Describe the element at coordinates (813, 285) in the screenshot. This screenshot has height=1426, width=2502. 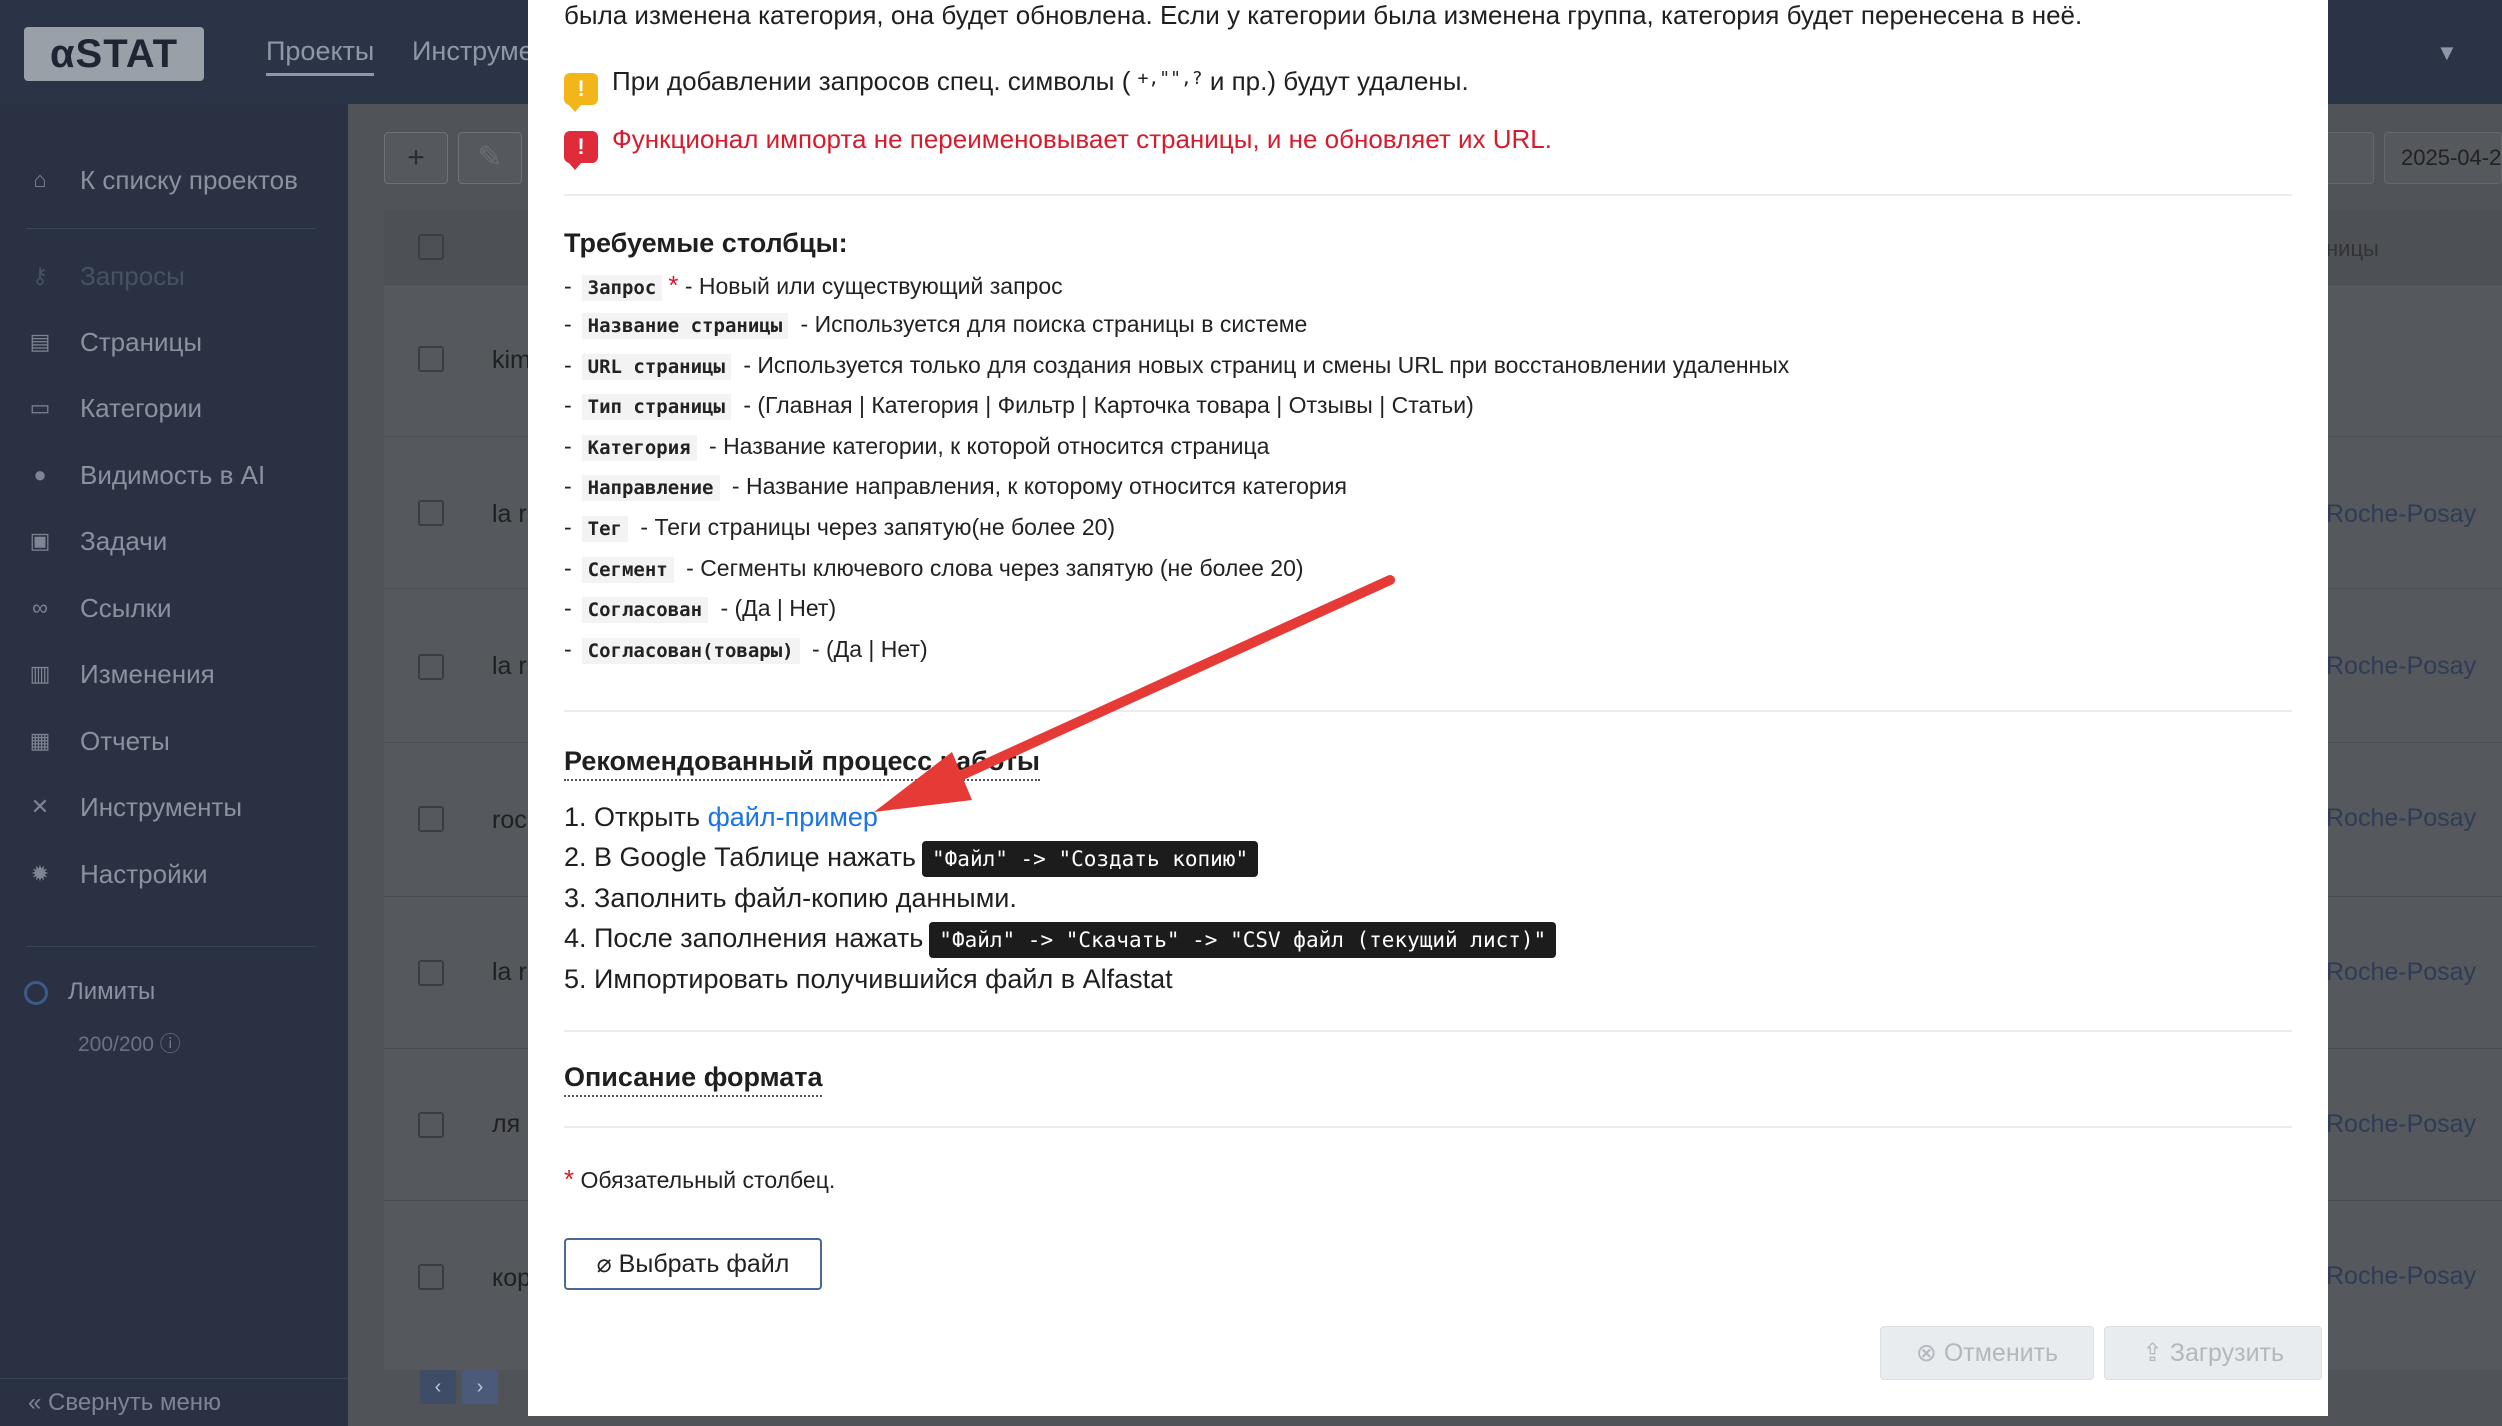
I see `column-item-query: - Запрос * - Новый или существующий запрос` at that location.